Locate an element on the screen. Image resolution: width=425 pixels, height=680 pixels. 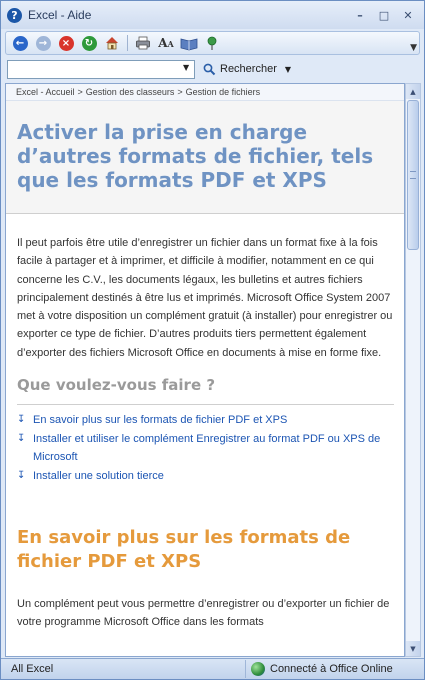
home-button is located at coordinates (112, 43).